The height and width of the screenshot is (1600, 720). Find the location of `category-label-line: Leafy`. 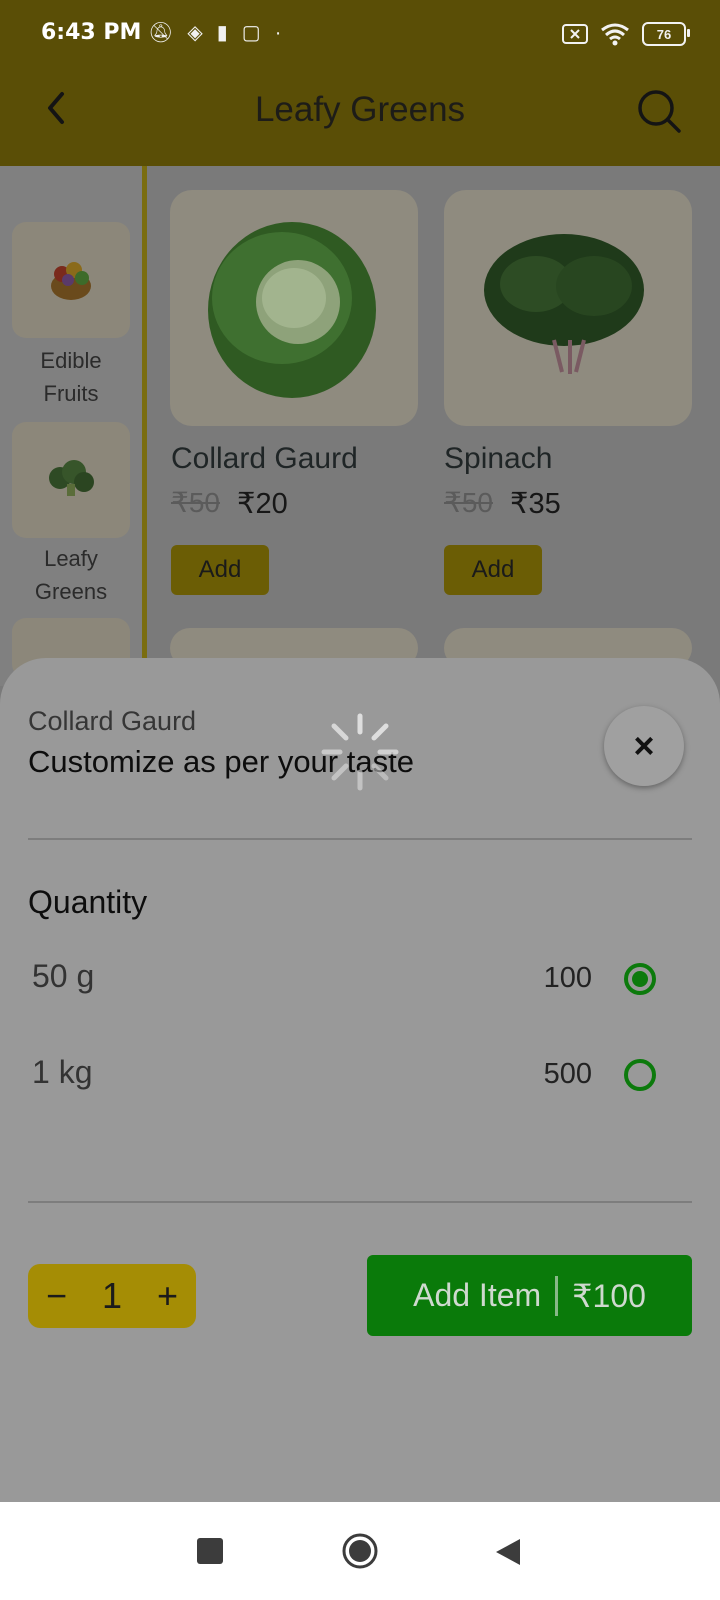

category-label-line: Leafy is located at coordinates (71, 558).